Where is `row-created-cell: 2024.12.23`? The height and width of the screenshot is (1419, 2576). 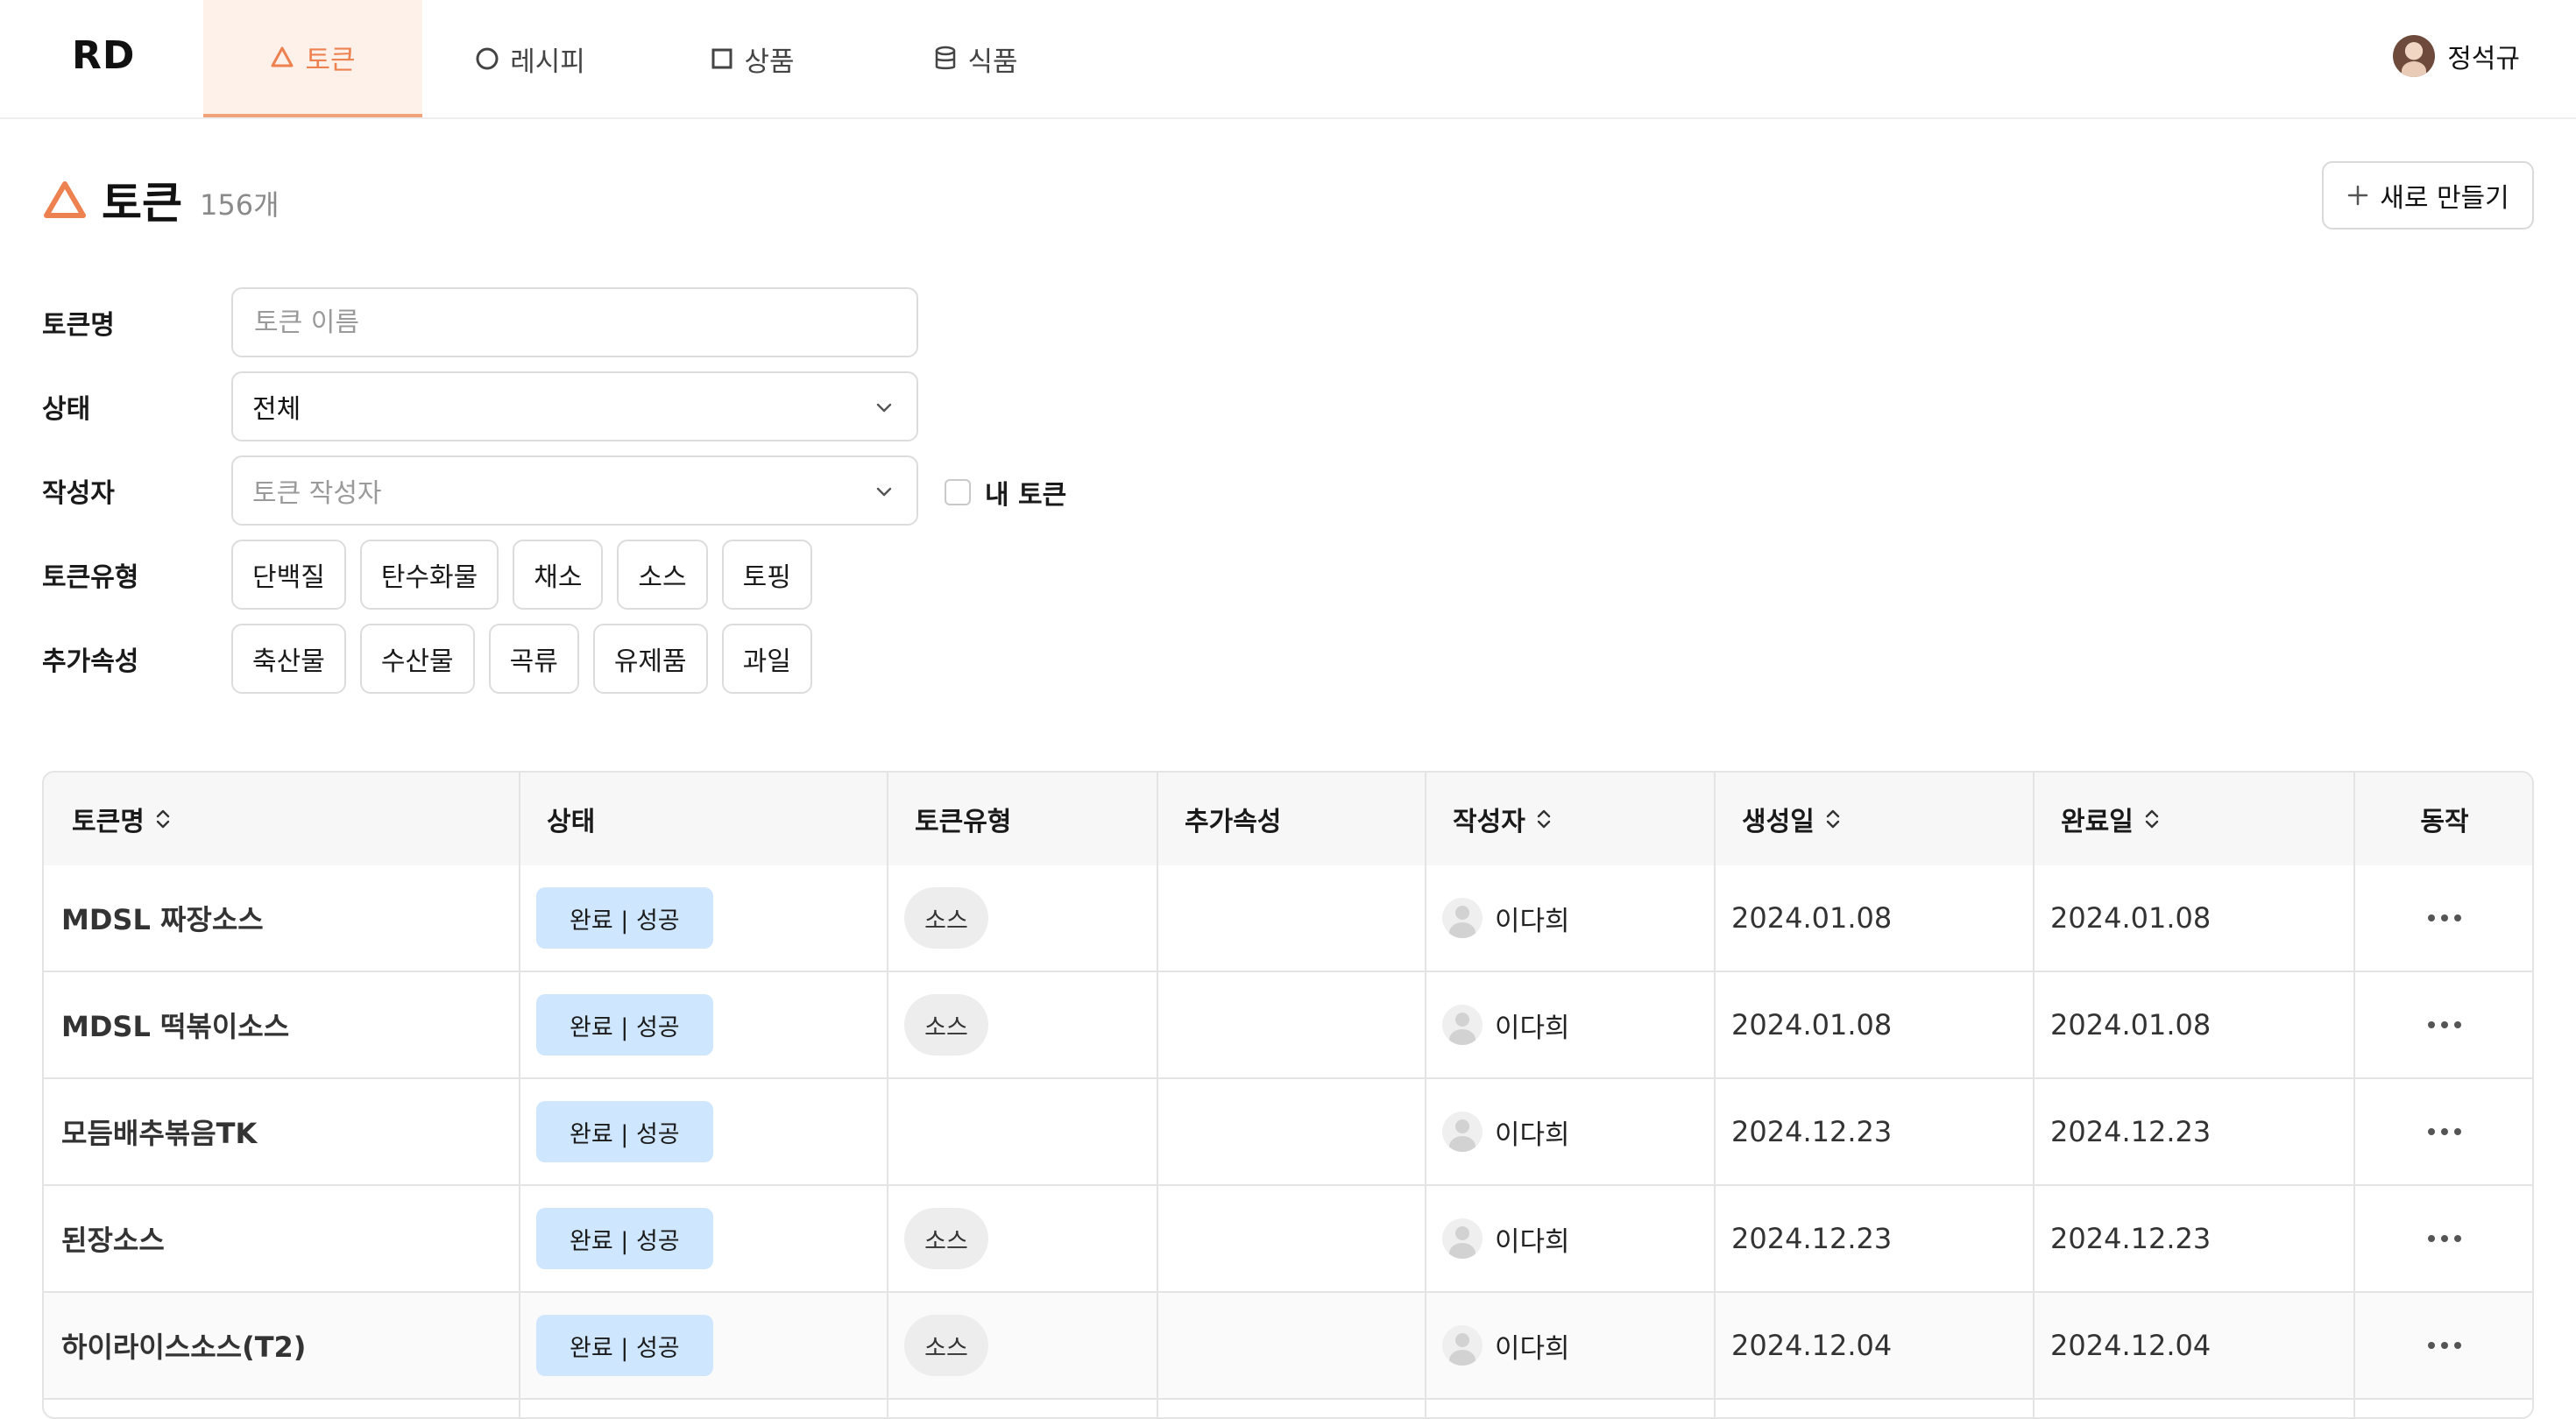 row-created-cell: 2024.12.23 is located at coordinates (1811, 1131).